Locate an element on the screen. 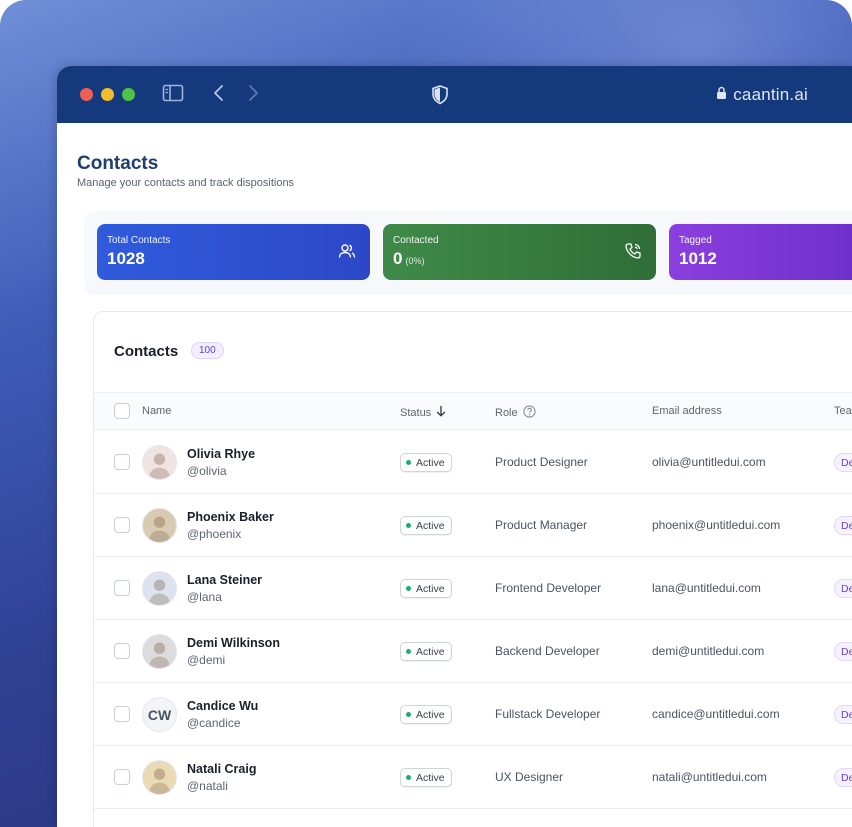  column-name: Name is located at coordinates (156, 411).